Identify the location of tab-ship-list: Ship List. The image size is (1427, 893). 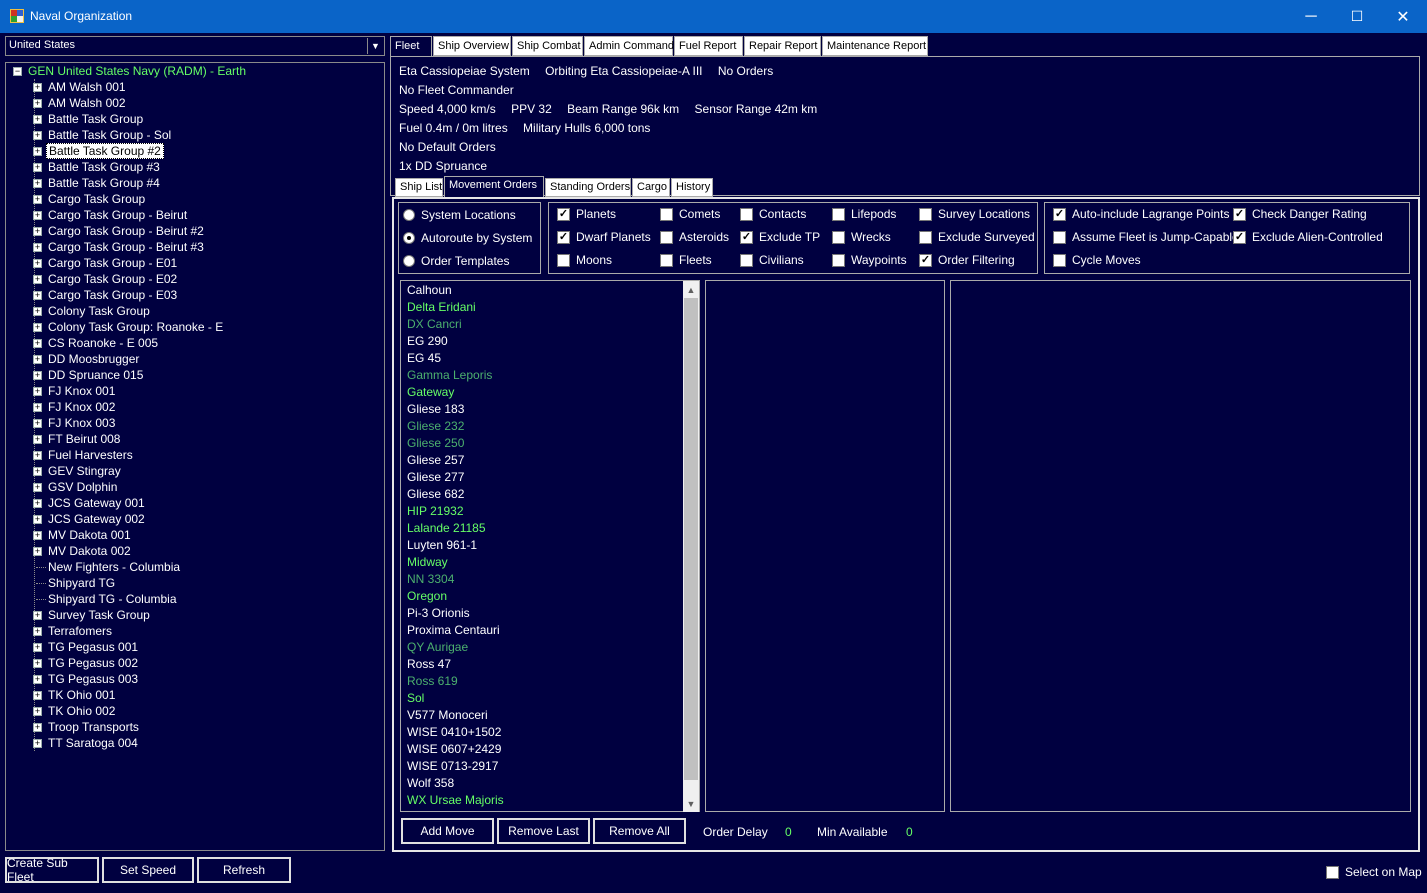
(419, 187).